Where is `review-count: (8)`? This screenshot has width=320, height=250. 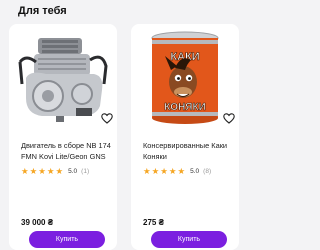 review-count: (8) is located at coordinates (207, 171).